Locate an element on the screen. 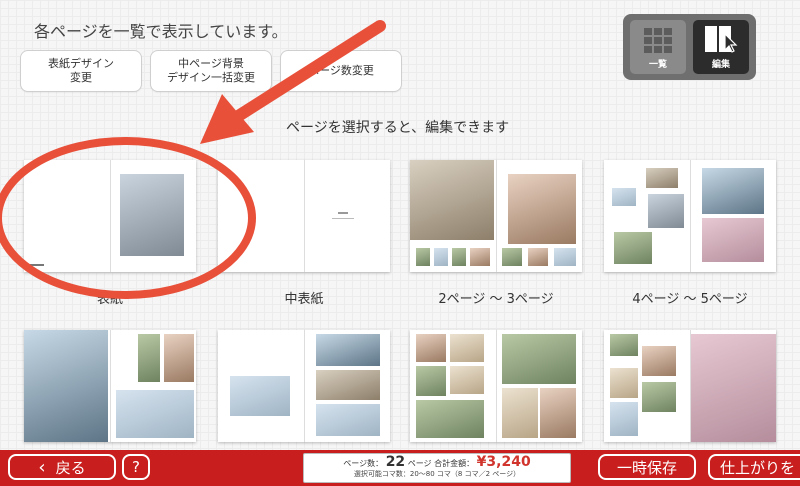  photo-seaside is located at coordinates (66, 386).